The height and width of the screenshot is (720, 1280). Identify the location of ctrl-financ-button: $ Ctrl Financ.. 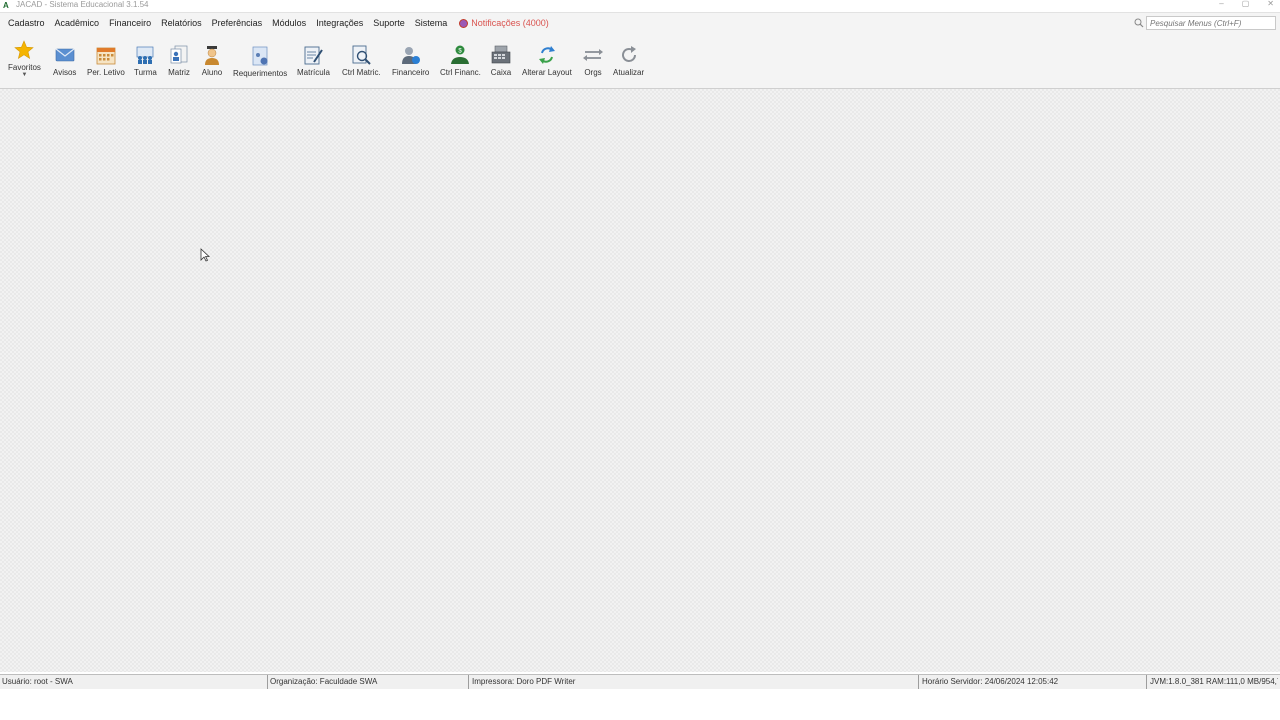
(460, 60).